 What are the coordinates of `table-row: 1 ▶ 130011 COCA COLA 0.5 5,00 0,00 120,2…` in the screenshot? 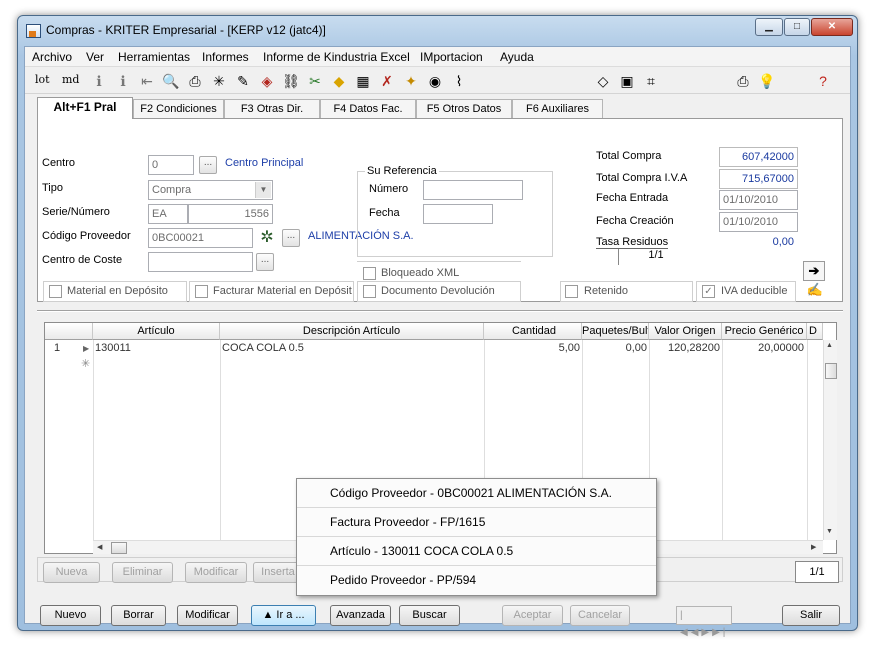 It's located at (434, 349).